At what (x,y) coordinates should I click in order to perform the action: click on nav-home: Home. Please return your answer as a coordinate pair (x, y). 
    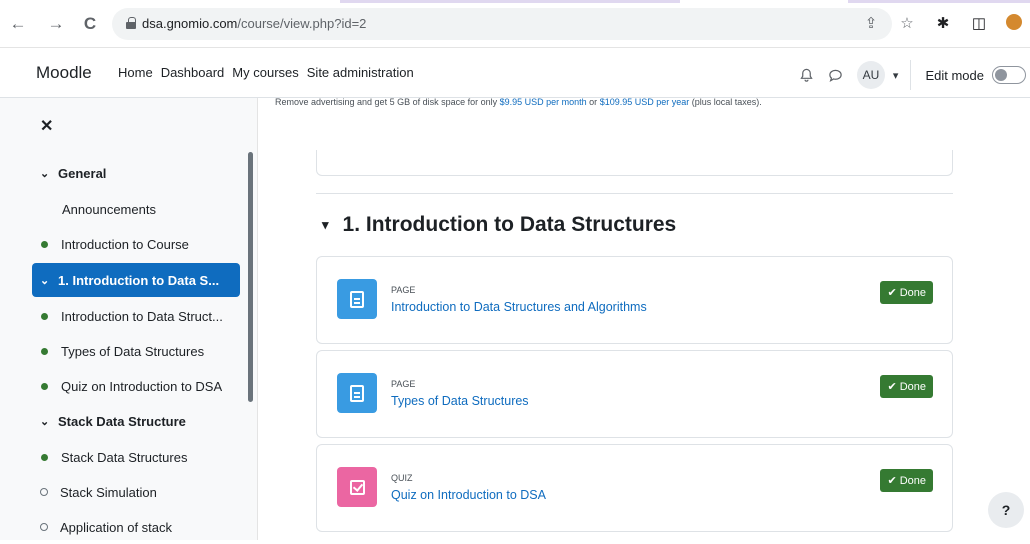
    Looking at the image, I should click on (135, 72).